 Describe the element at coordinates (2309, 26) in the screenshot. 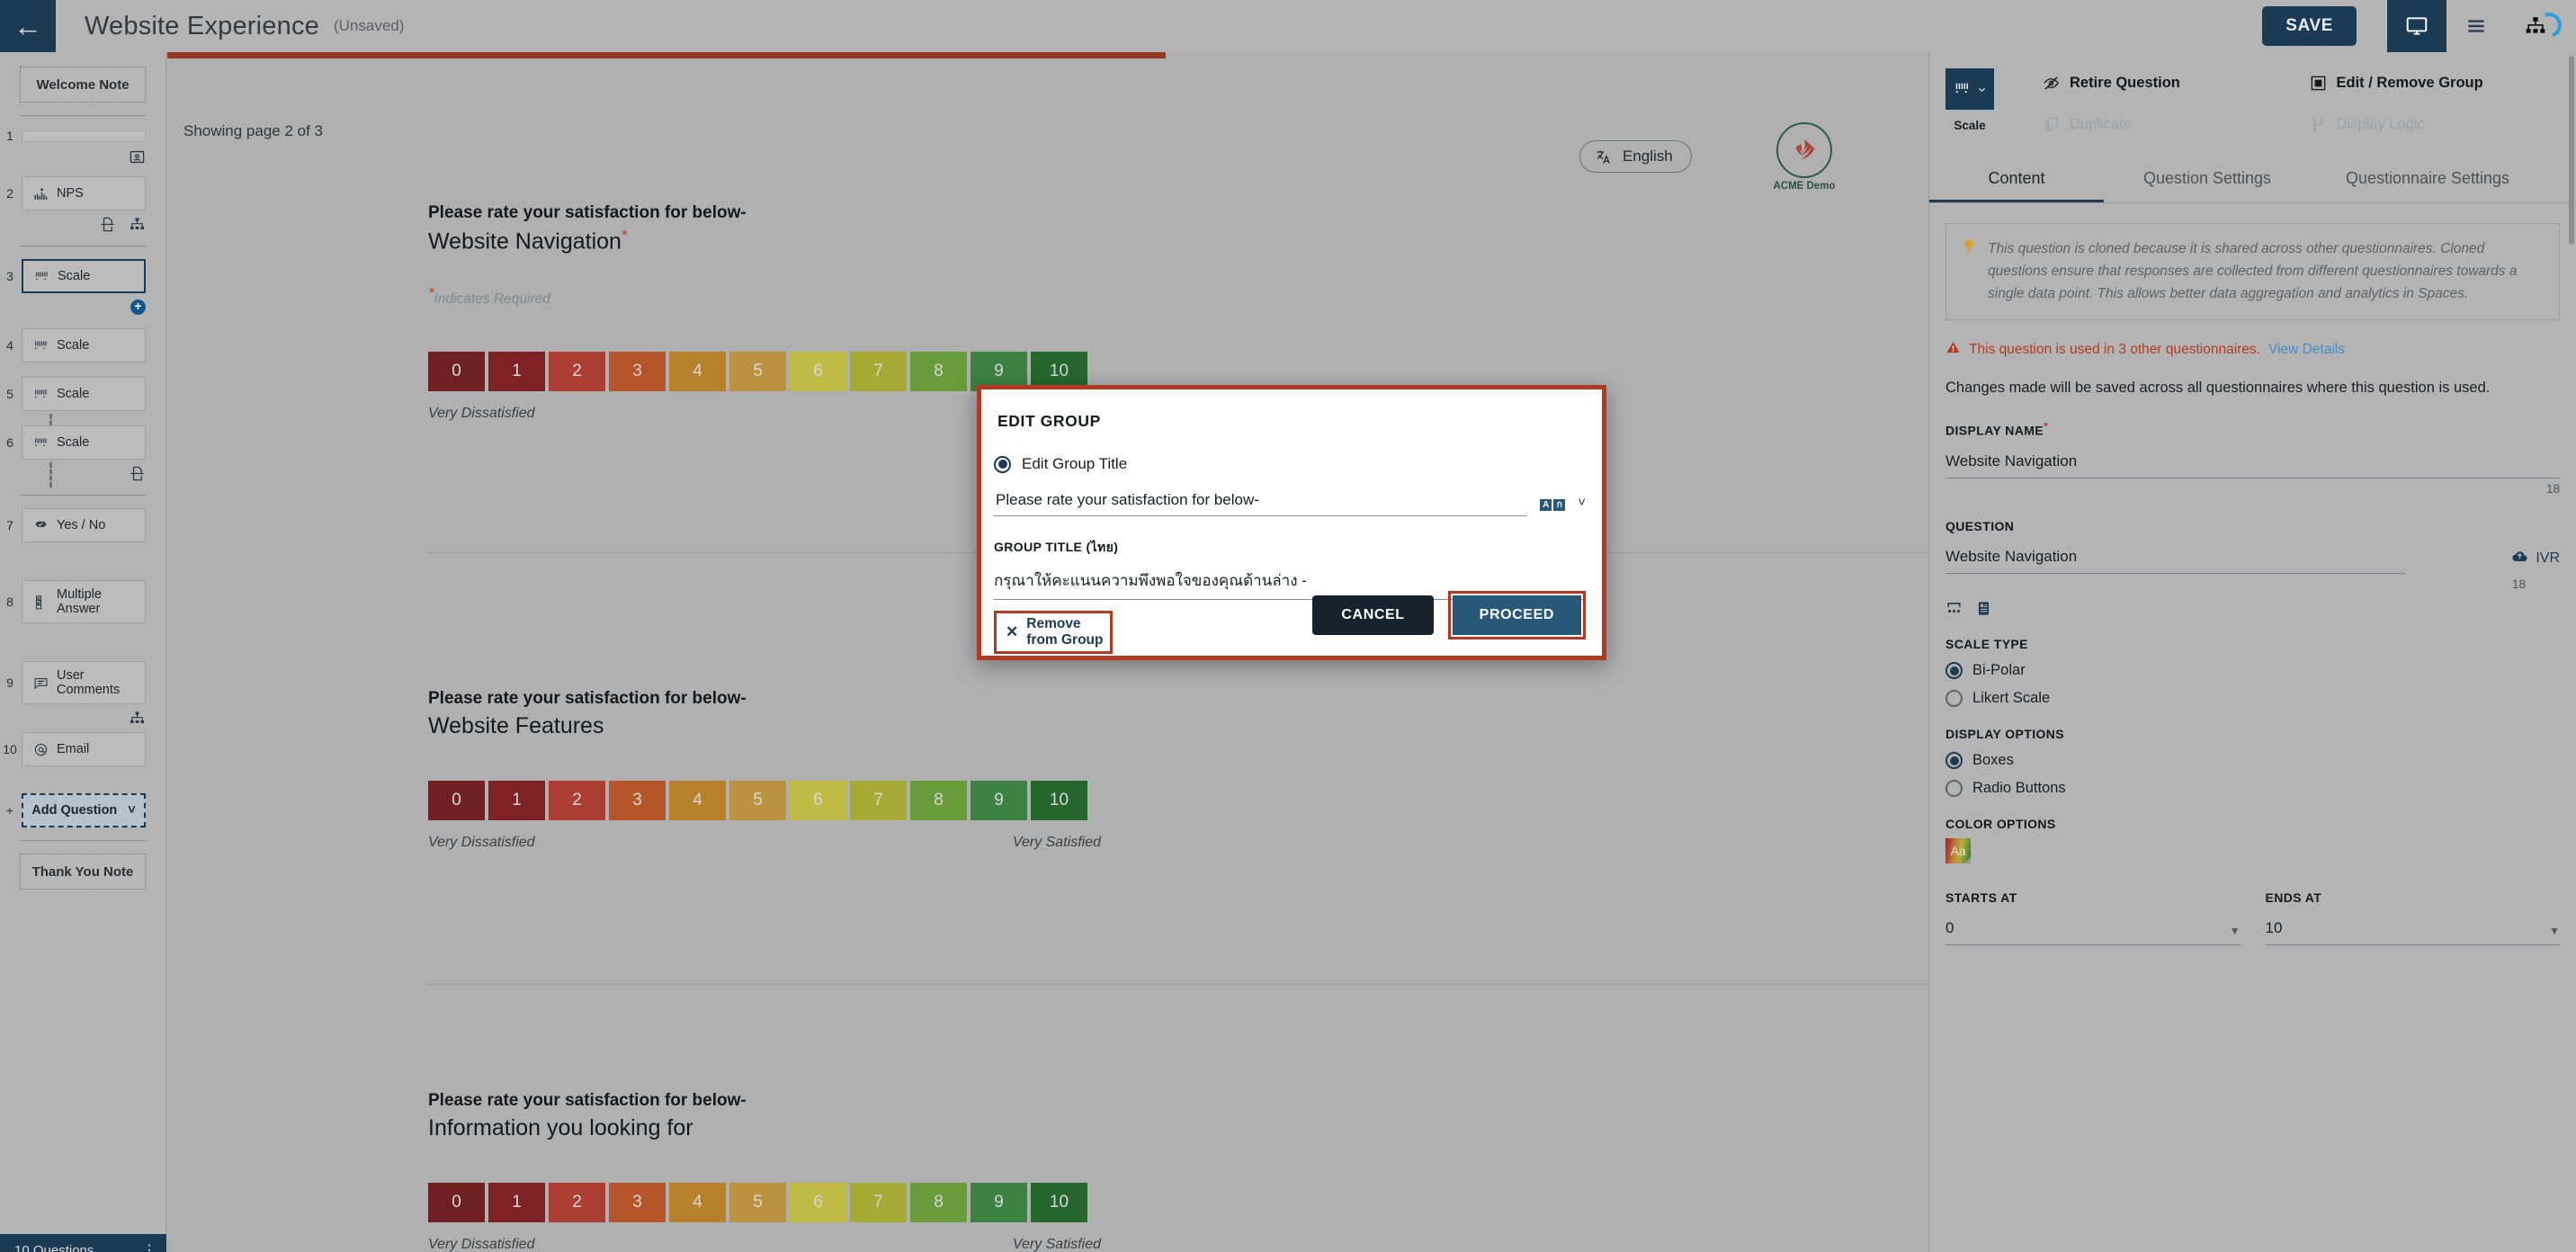

I see `save-button: SAVE` at that location.